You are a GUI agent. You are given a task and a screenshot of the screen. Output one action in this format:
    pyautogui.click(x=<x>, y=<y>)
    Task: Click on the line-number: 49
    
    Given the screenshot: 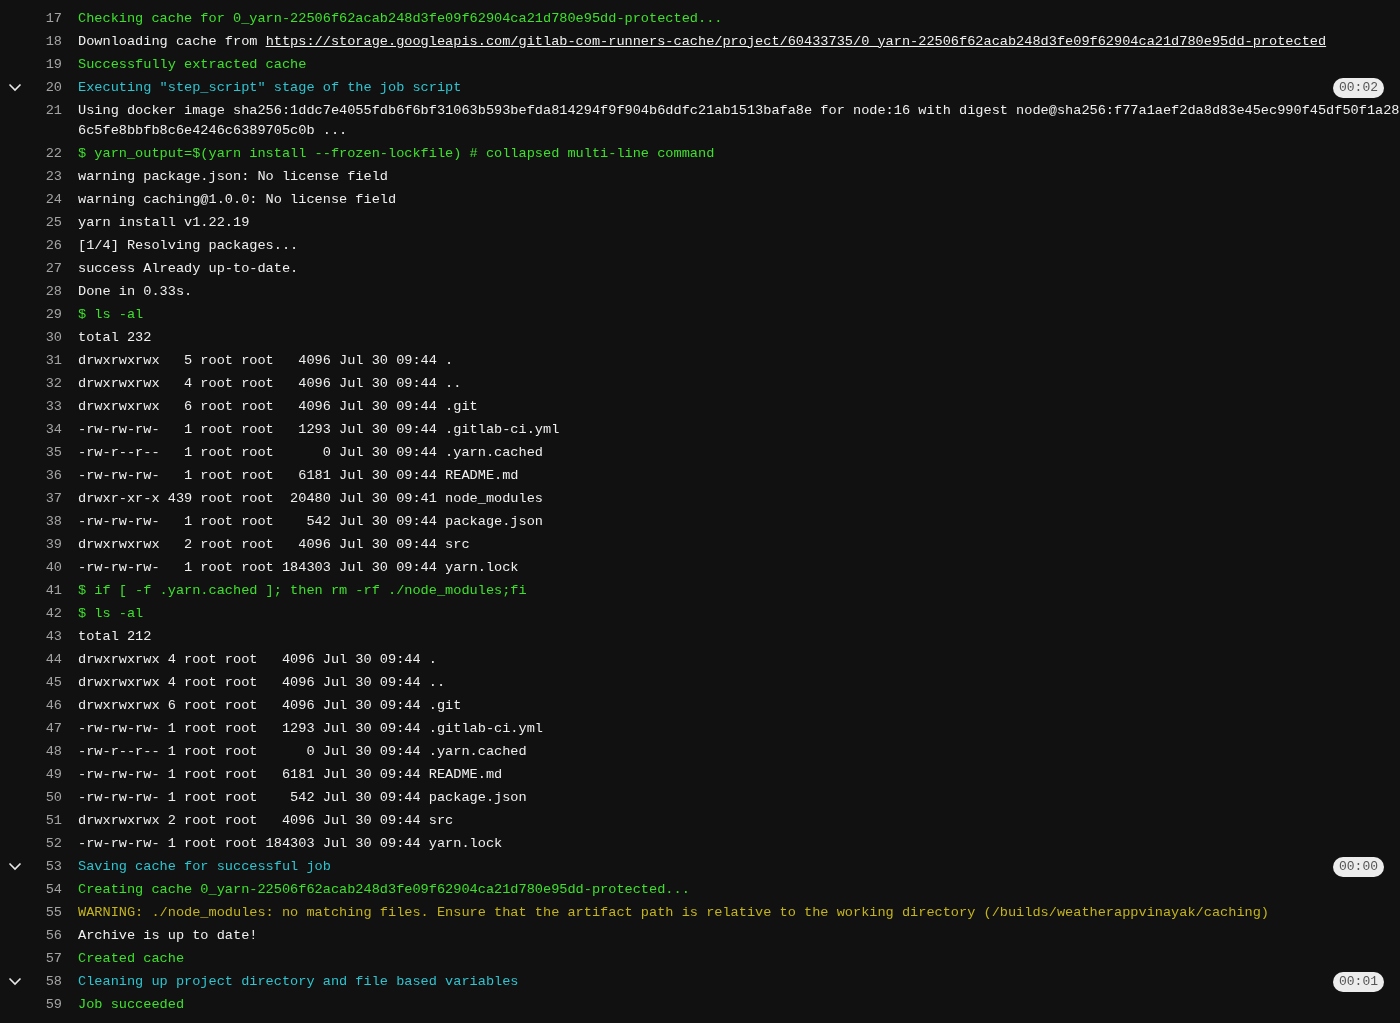 What is the action you would take?
    pyautogui.click(x=53, y=774)
    